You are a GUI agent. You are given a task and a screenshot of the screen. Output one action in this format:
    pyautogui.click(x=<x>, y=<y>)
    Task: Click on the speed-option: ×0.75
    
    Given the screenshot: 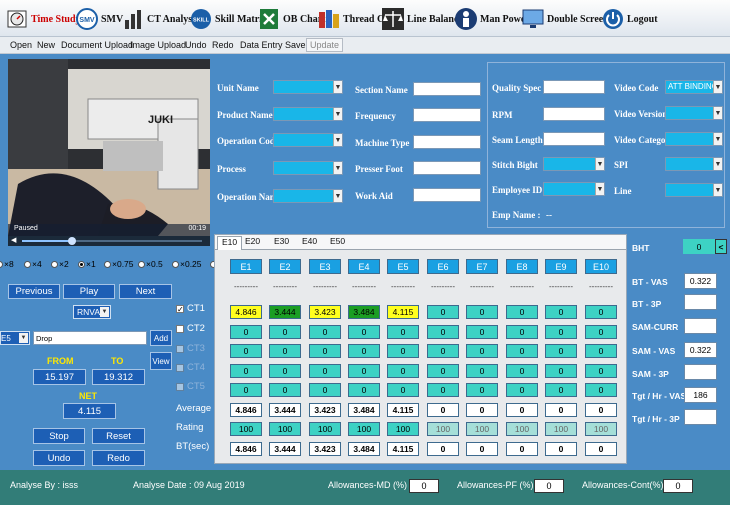 What is the action you would take?
    pyautogui.click(x=119, y=264)
    